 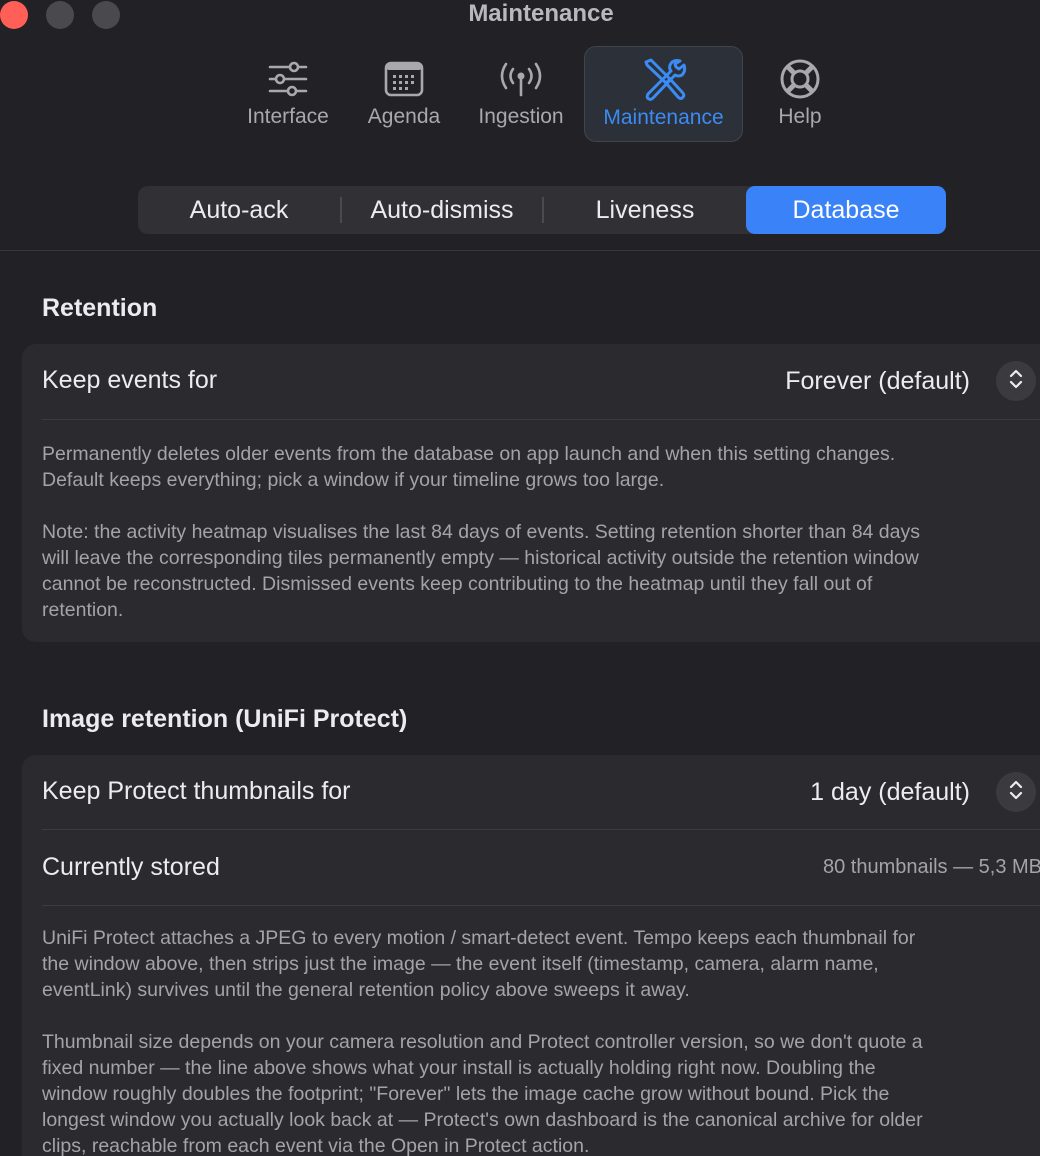 What do you see at coordinates (521, 116) in the screenshot?
I see `toolbar-label-ingestion: Ingestion` at bounding box center [521, 116].